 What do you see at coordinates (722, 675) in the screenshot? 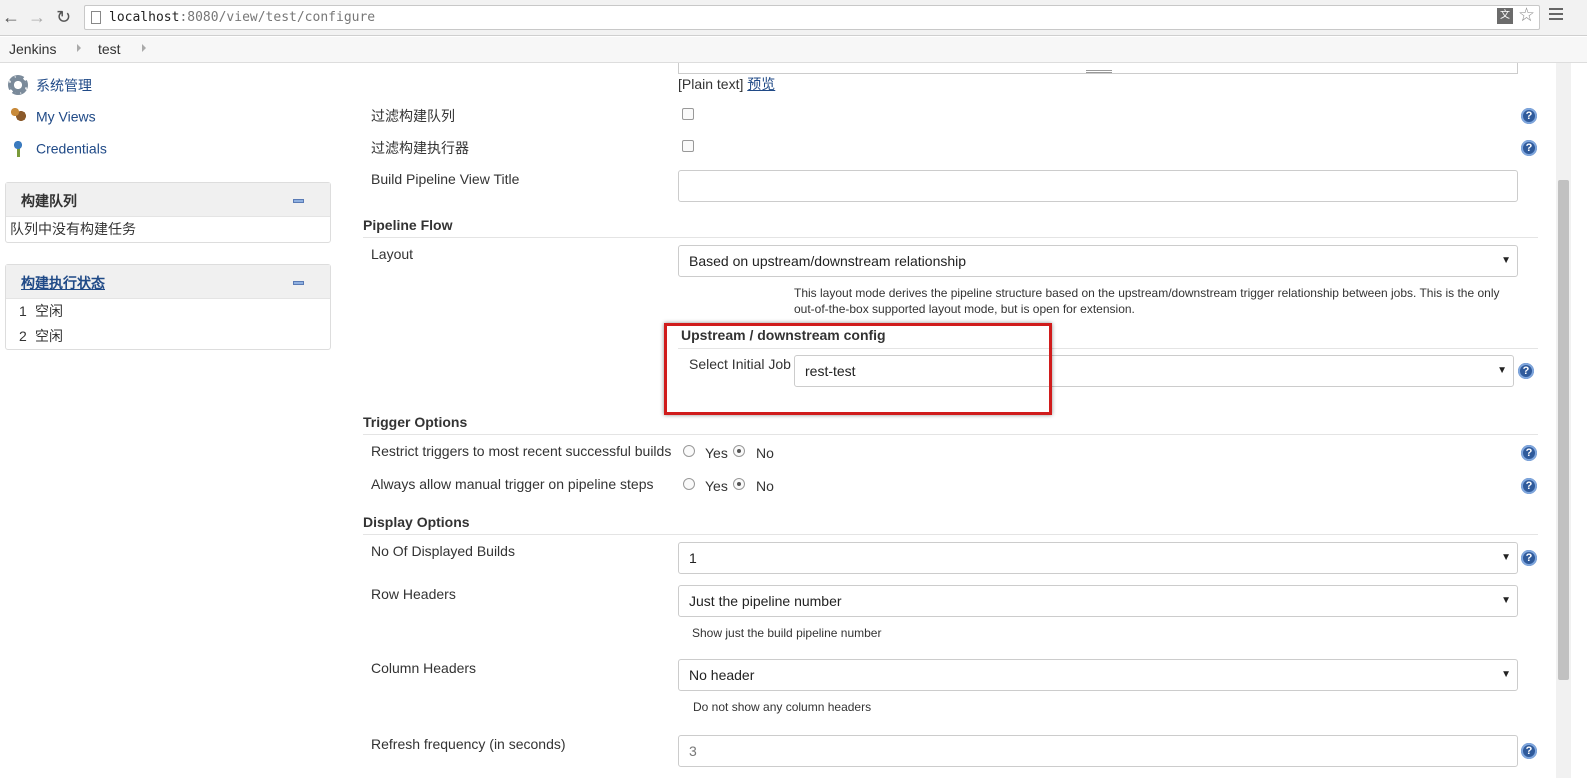
I see `column-headers-value: No header` at bounding box center [722, 675].